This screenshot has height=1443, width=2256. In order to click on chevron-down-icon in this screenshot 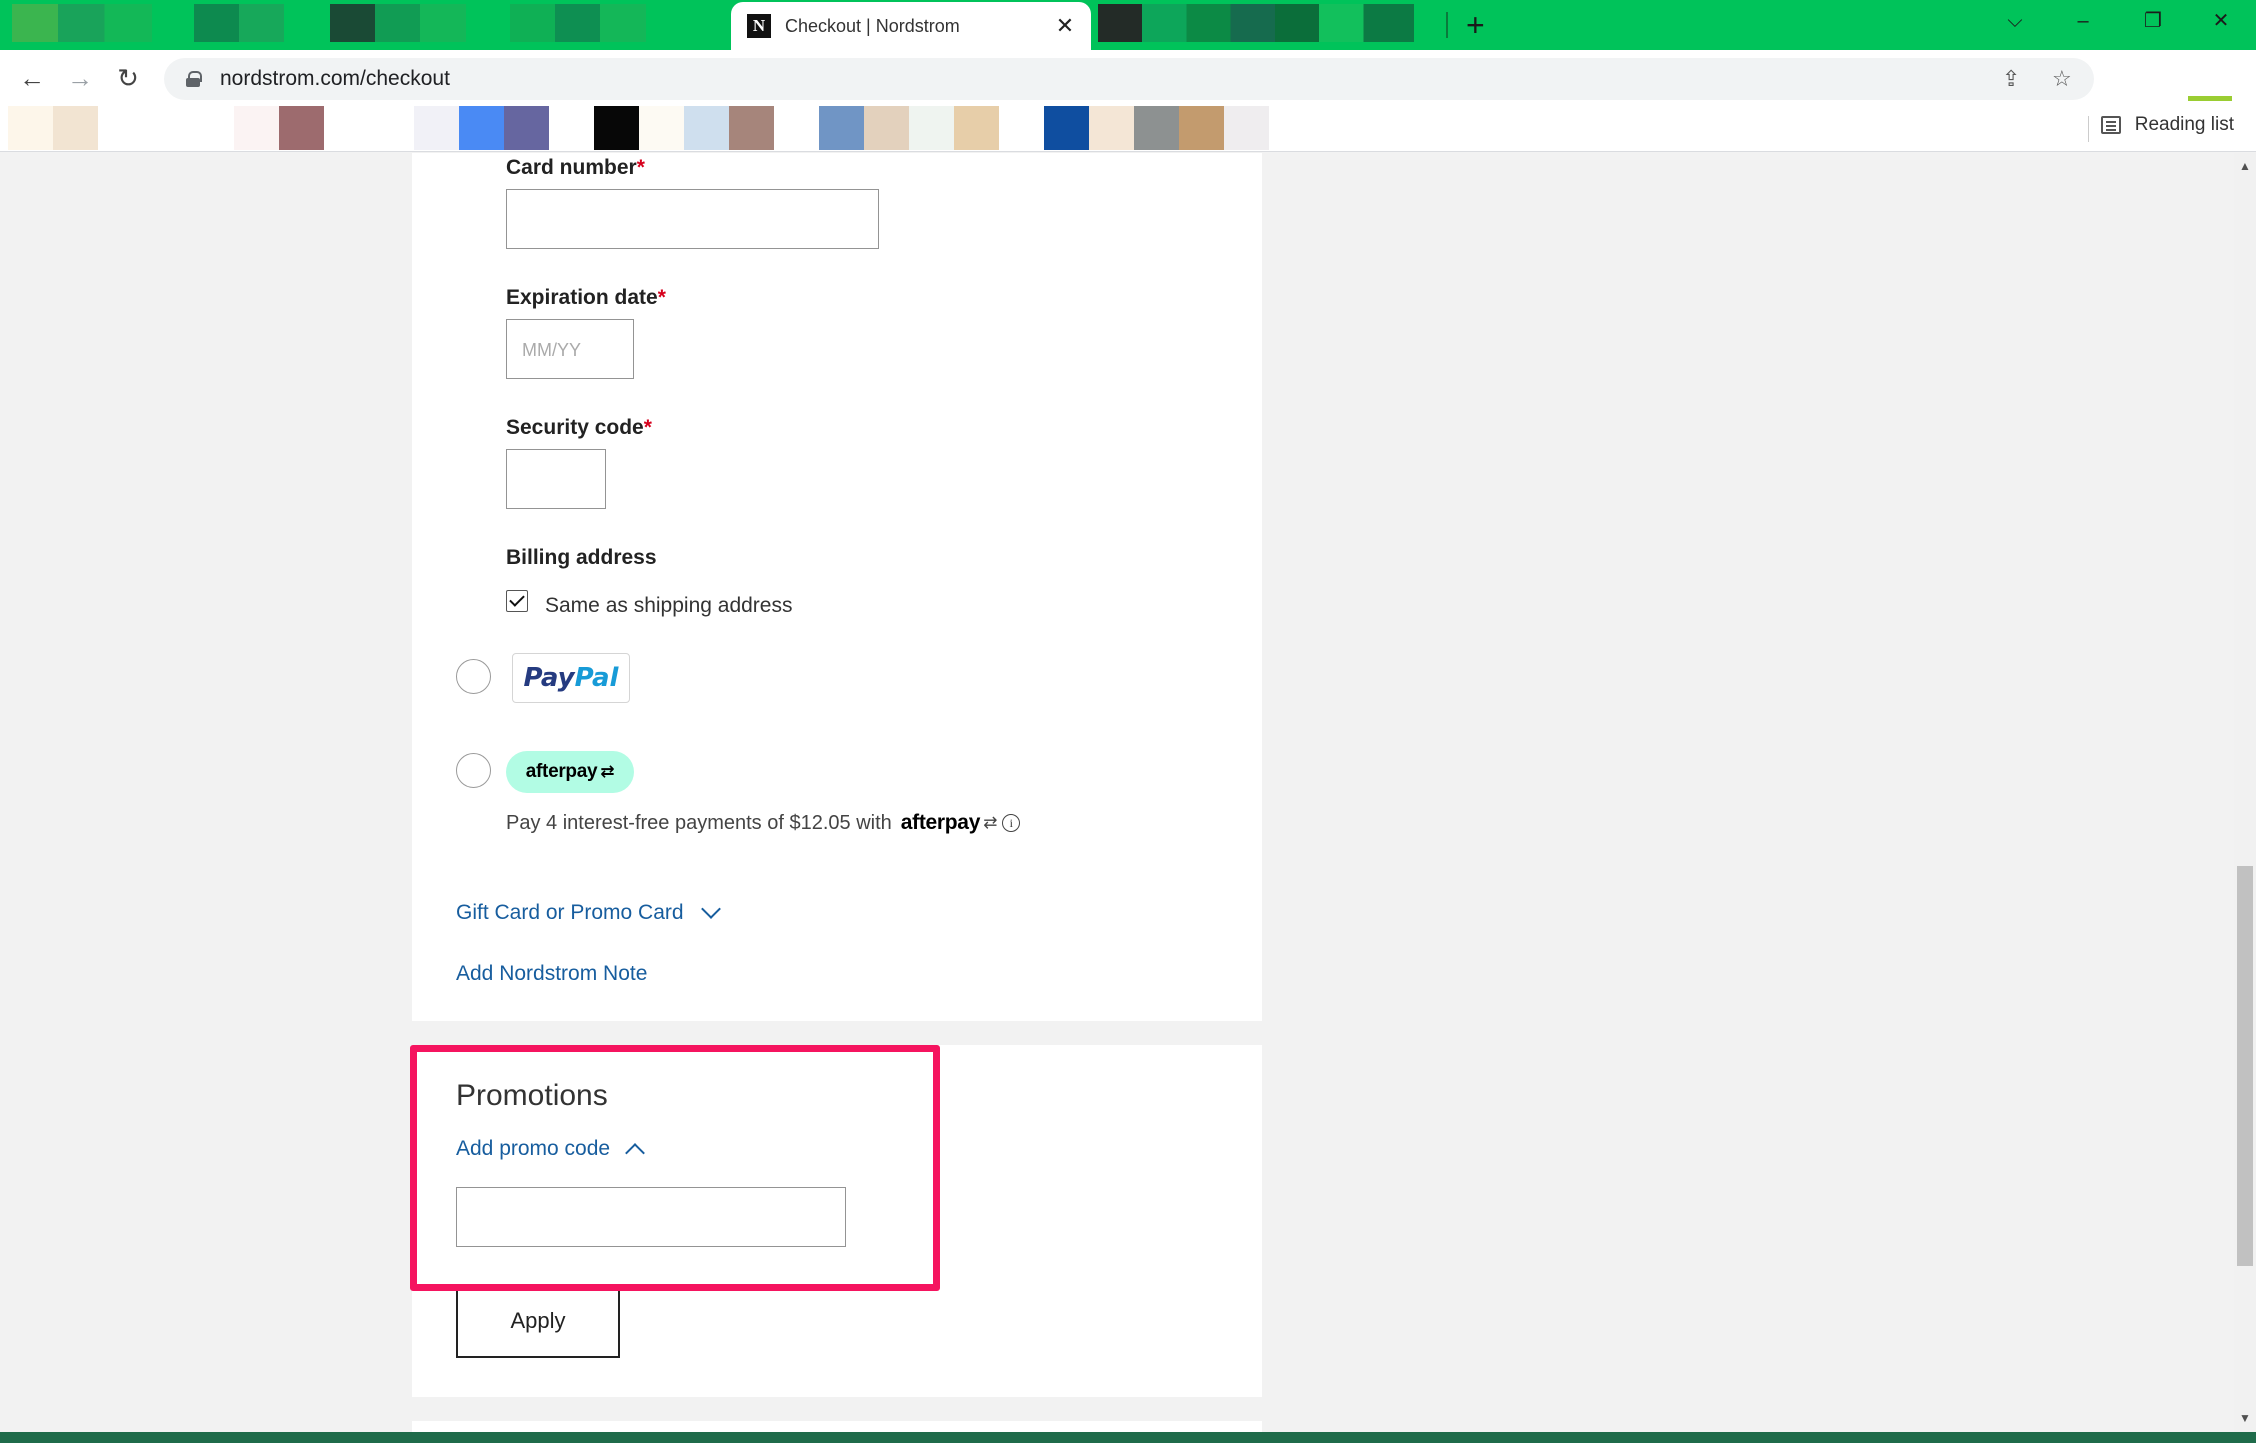, I will do `click(710, 909)`.